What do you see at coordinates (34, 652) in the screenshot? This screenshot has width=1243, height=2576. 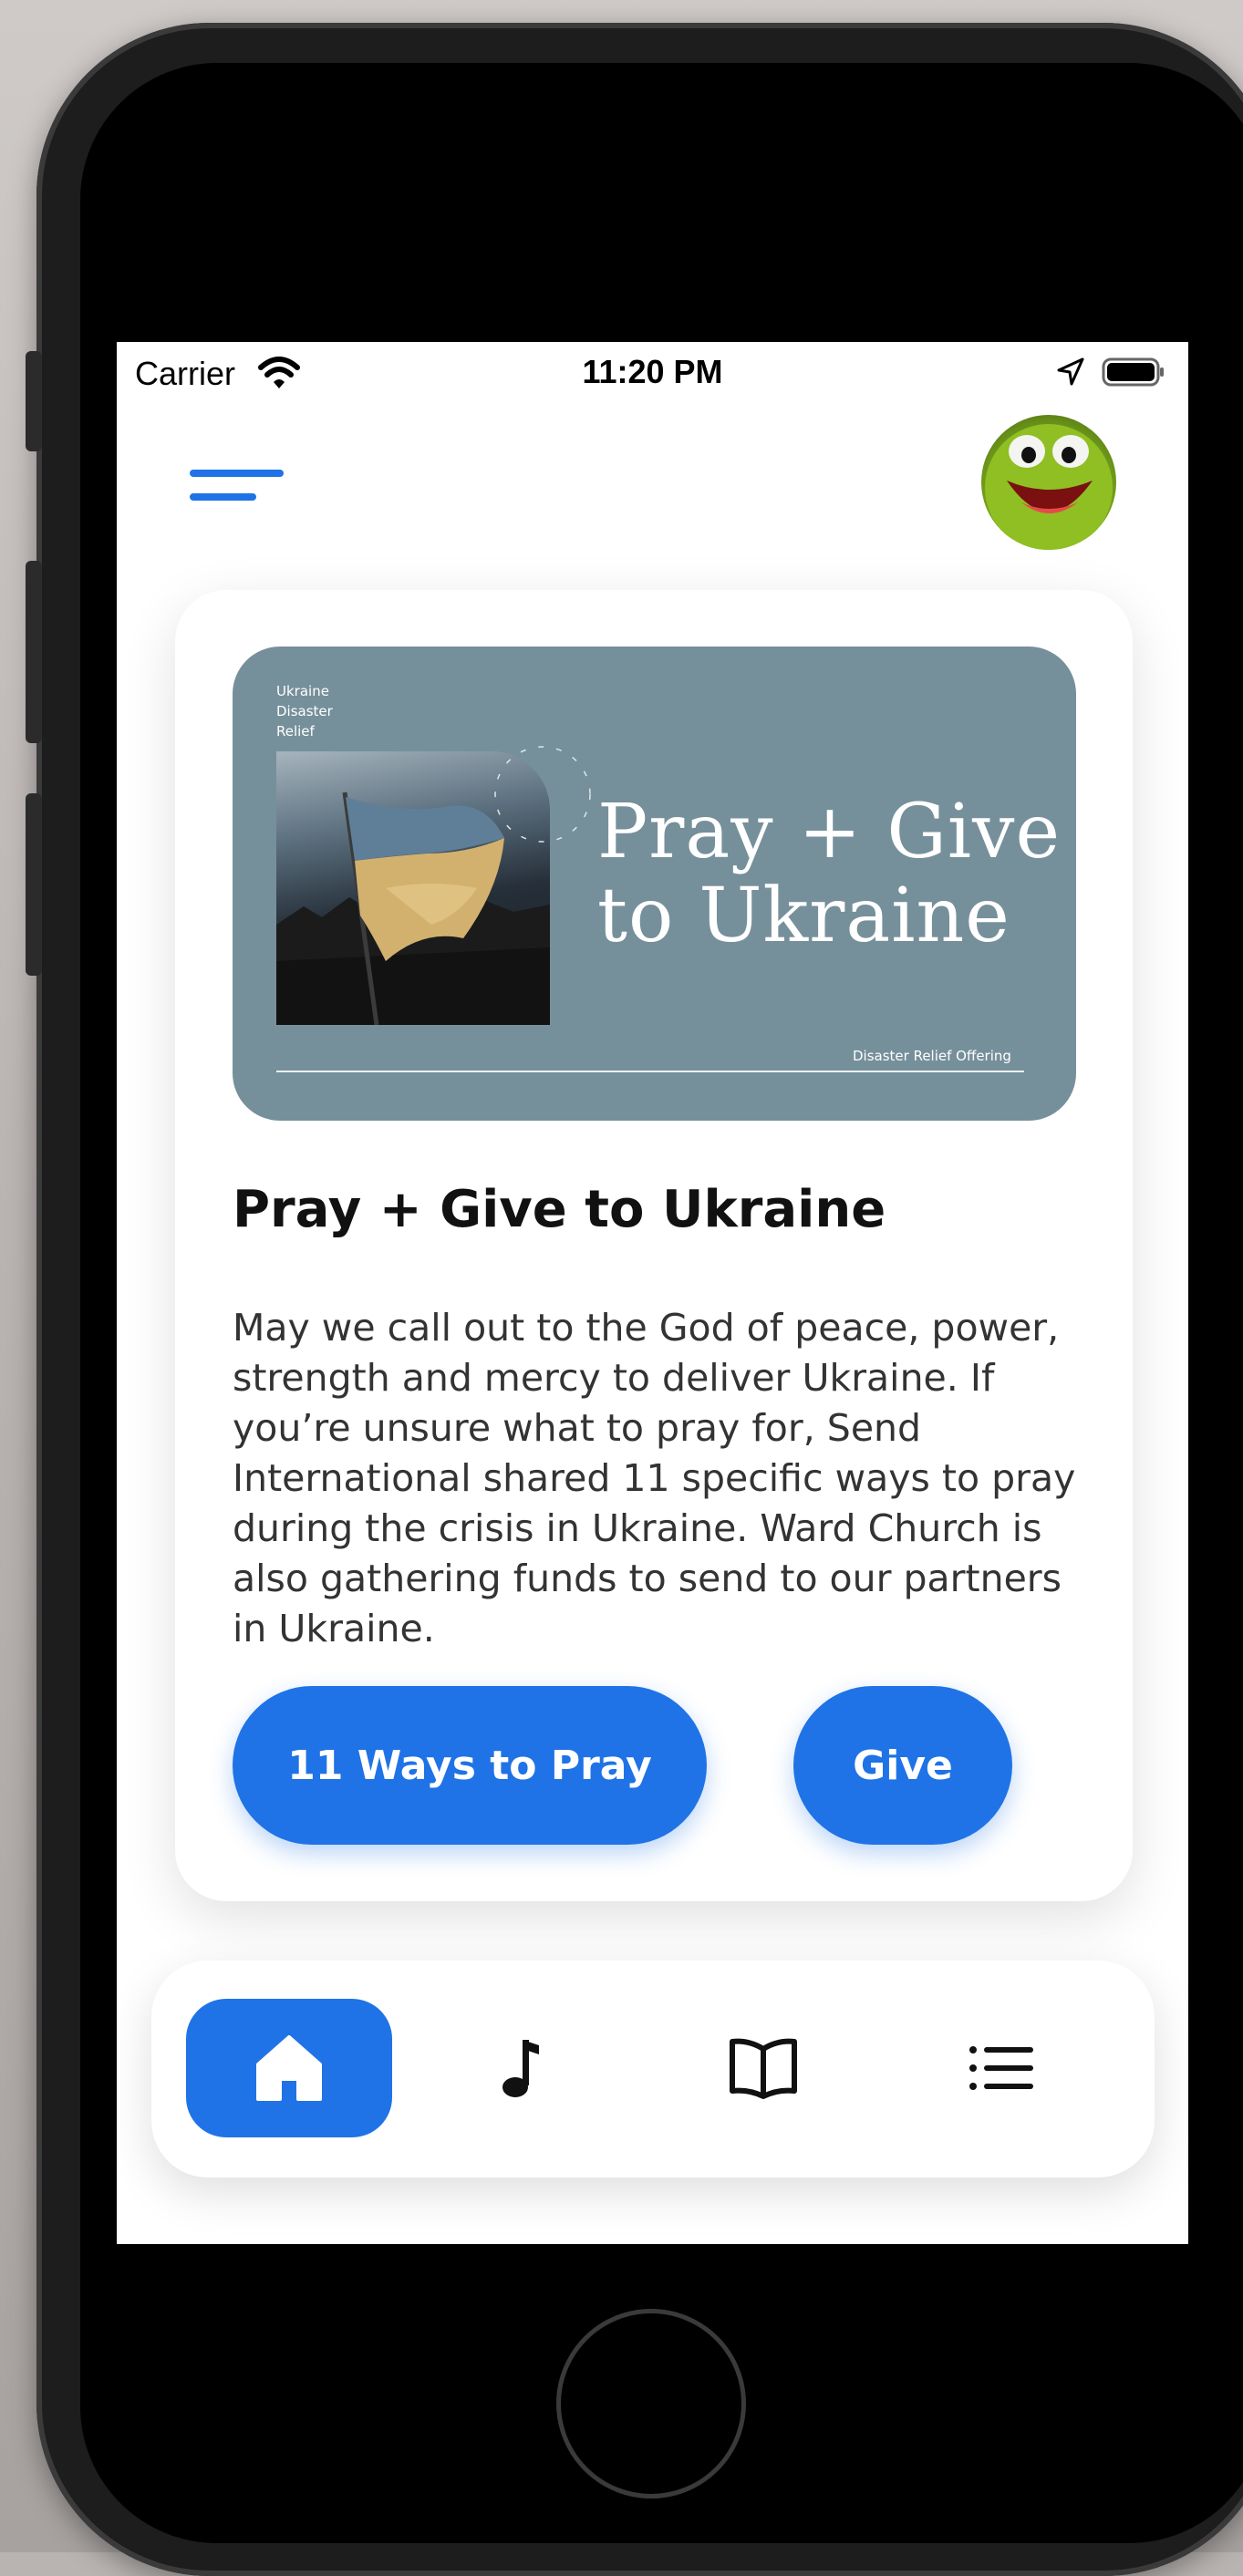 I see `volume-up-button` at bounding box center [34, 652].